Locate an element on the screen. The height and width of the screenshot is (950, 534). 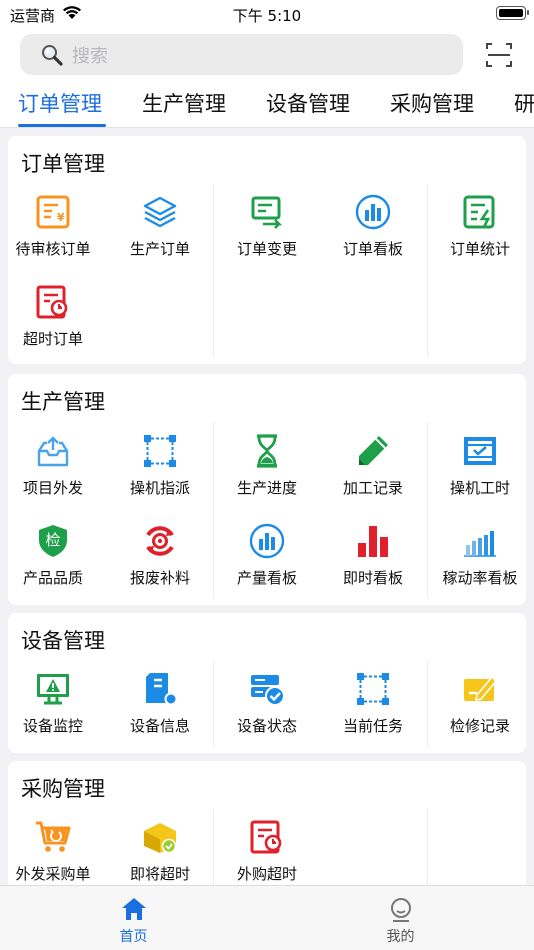
monitor-warning-icon is located at coordinates (53, 689).